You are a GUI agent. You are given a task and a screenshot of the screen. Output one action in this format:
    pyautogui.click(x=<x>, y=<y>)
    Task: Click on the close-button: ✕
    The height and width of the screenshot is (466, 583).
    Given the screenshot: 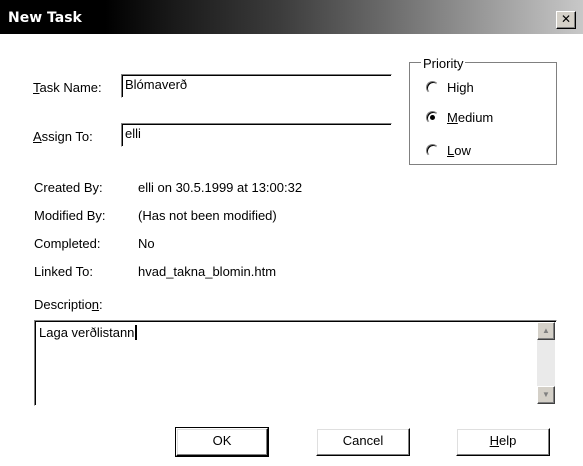 What is the action you would take?
    pyautogui.click(x=566, y=20)
    